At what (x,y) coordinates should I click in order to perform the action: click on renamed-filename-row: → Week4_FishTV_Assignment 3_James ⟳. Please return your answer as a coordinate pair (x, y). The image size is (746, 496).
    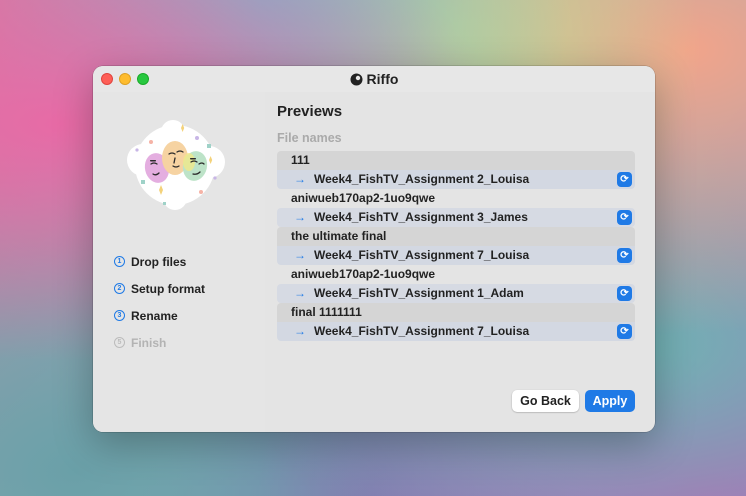
    Looking at the image, I should click on (456, 217).